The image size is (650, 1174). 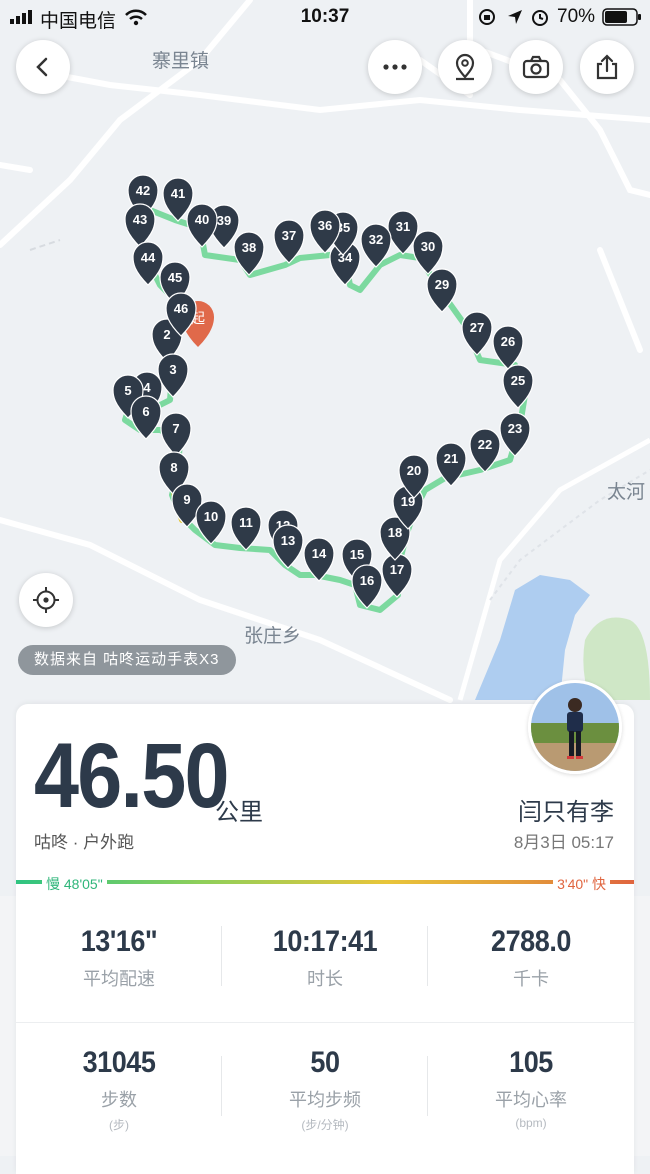 I want to click on km-marker-label: 40, so click(x=202, y=219).